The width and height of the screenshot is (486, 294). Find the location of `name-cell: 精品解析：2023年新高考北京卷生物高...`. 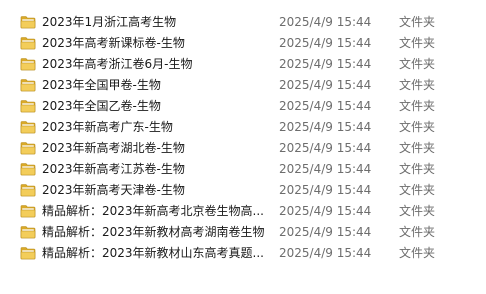

name-cell: 精品解析：2023年新高考北京卷生物高... is located at coordinates (140, 210).